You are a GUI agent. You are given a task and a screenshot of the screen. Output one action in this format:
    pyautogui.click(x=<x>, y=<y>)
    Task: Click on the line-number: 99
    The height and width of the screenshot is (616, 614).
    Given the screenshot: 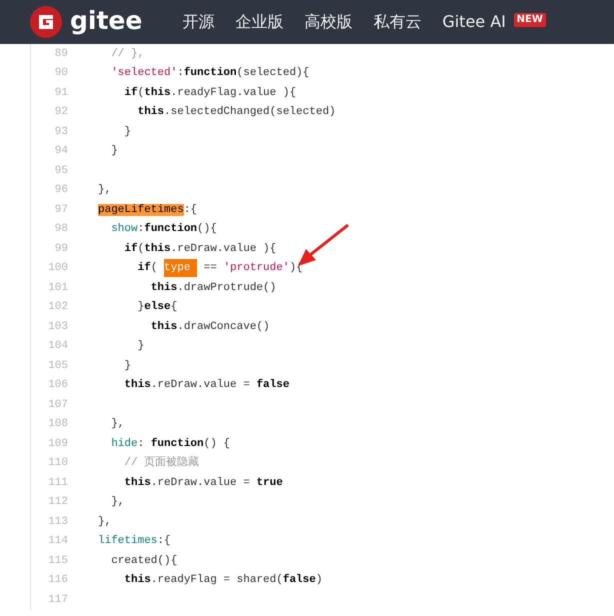 What is the action you would take?
    pyautogui.click(x=61, y=249)
    